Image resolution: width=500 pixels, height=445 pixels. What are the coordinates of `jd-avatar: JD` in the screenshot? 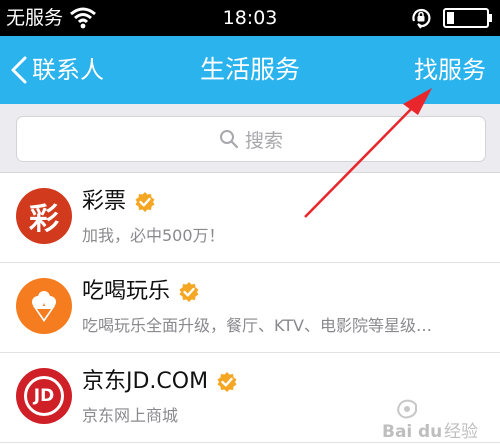 It's located at (44, 396).